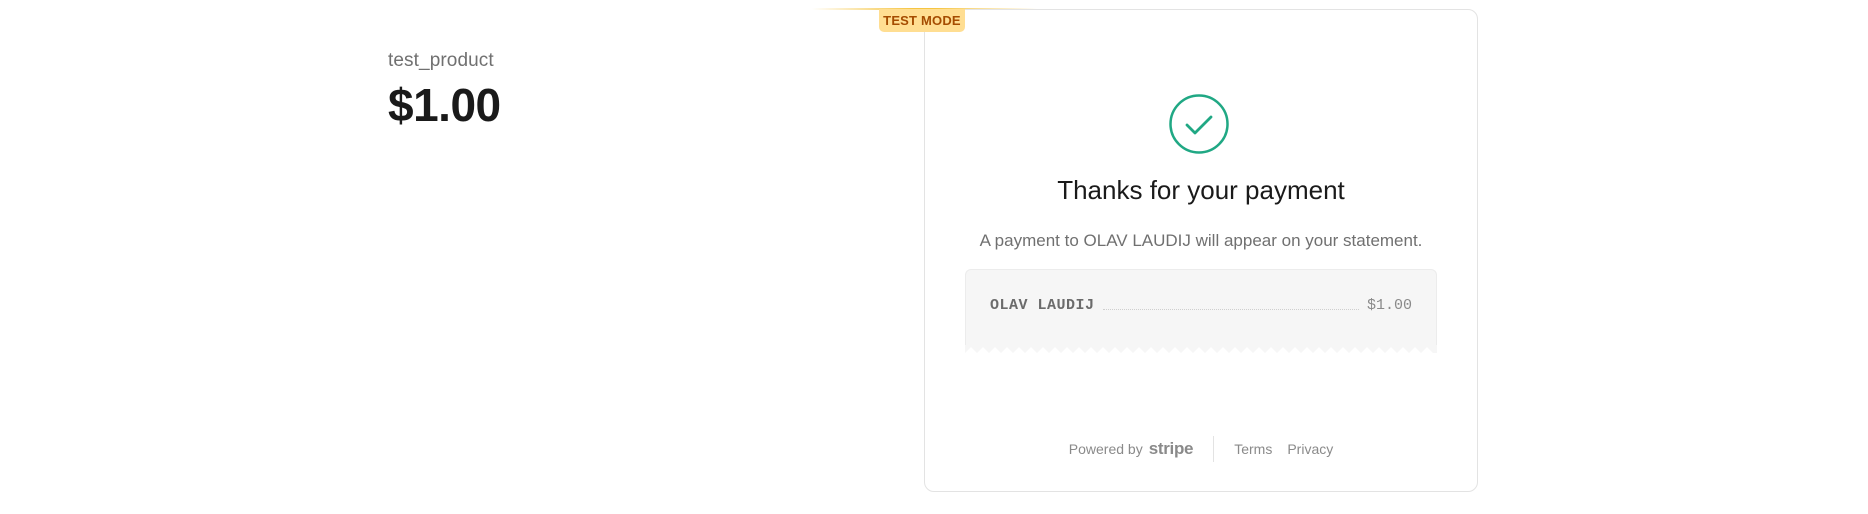  What do you see at coordinates (1105, 449) in the screenshot?
I see `powered-by-label: Powered by` at bounding box center [1105, 449].